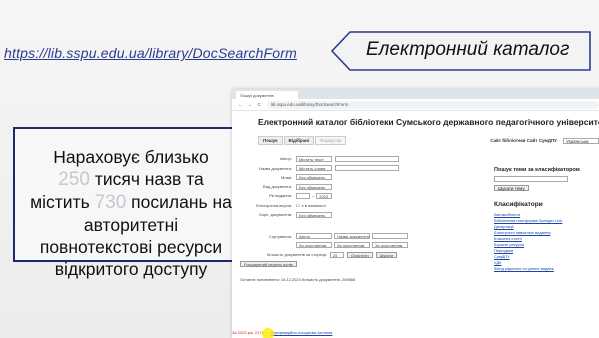  I want to click on sort-select-2: Назва документа, so click(352, 236).